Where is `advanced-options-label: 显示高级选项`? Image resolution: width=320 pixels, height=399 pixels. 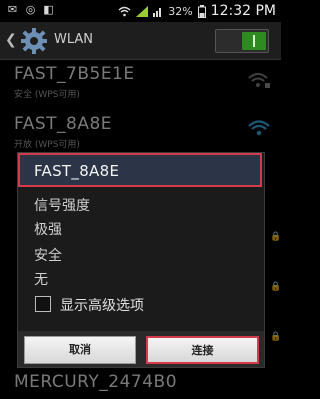 advanced-options-label: 显示高级选项 is located at coordinates (102, 305).